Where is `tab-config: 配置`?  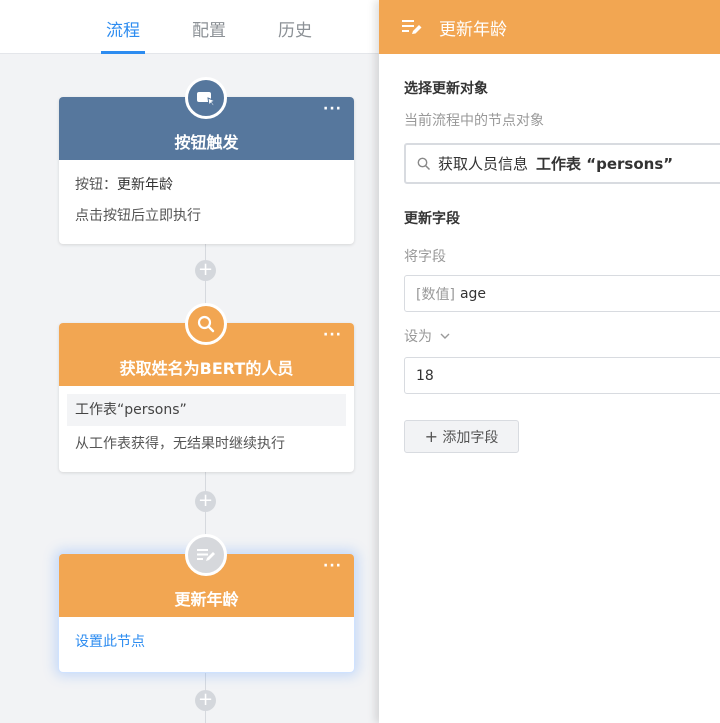 tab-config: 配置 is located at coordinates (209, 28).